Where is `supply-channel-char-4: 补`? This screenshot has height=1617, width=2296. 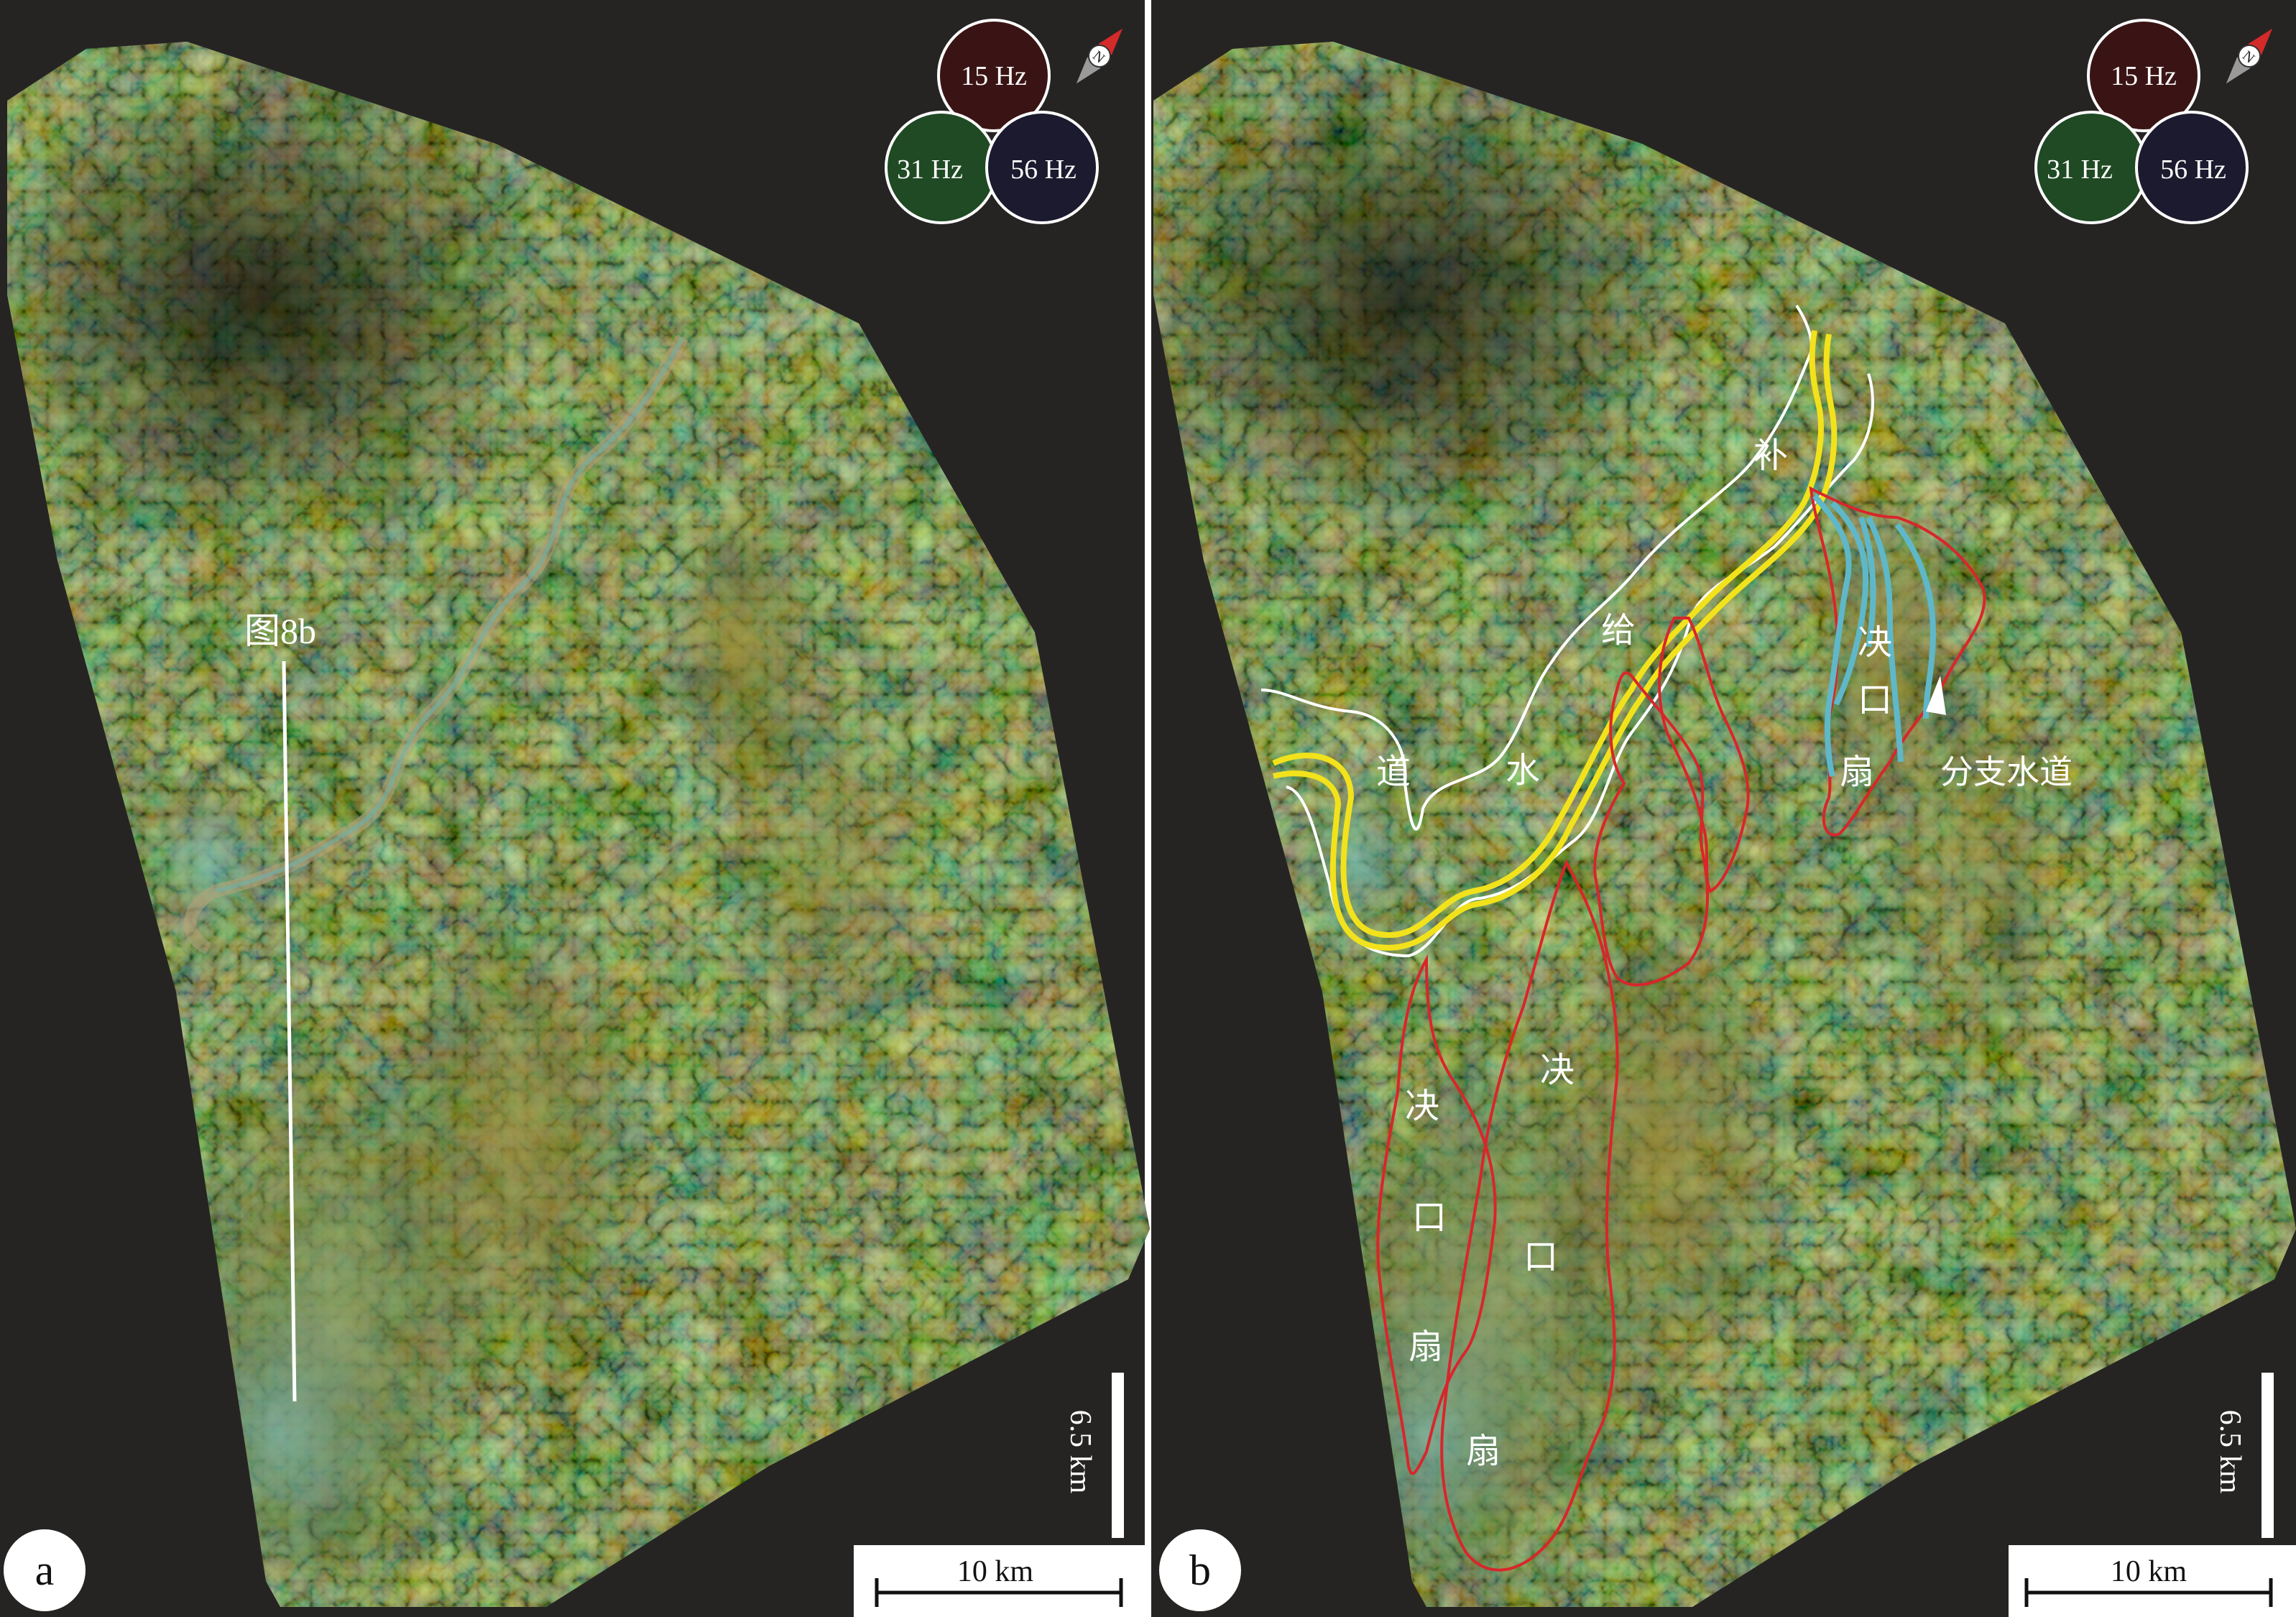 supply-channel-char-4: 补 is located at coordinates (1770, 456).